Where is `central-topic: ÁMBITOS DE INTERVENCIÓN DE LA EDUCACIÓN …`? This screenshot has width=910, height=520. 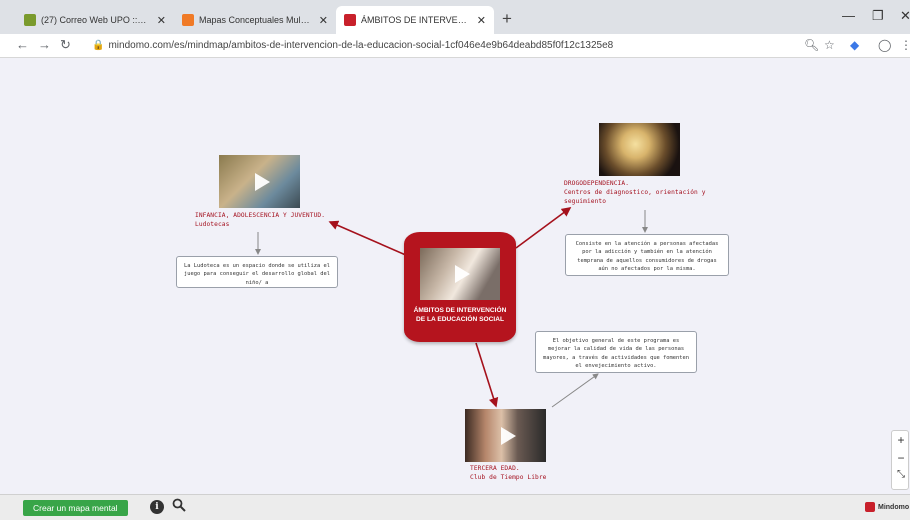
central-topic: ÁMBITOS DE INTERVENCIÓN DE LA EDUCACIÓN … is located at coordinates (460, 287).